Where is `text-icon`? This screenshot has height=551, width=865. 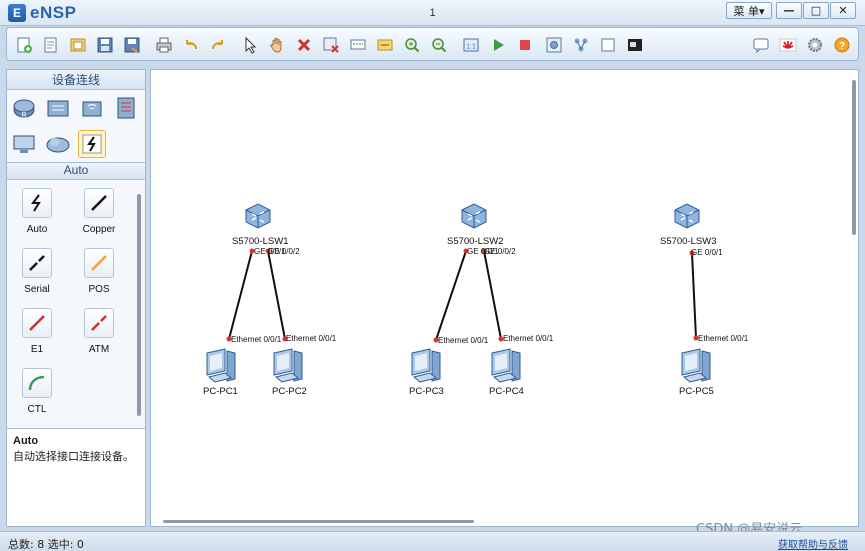 text-icon is located at coordinates (358, 45).